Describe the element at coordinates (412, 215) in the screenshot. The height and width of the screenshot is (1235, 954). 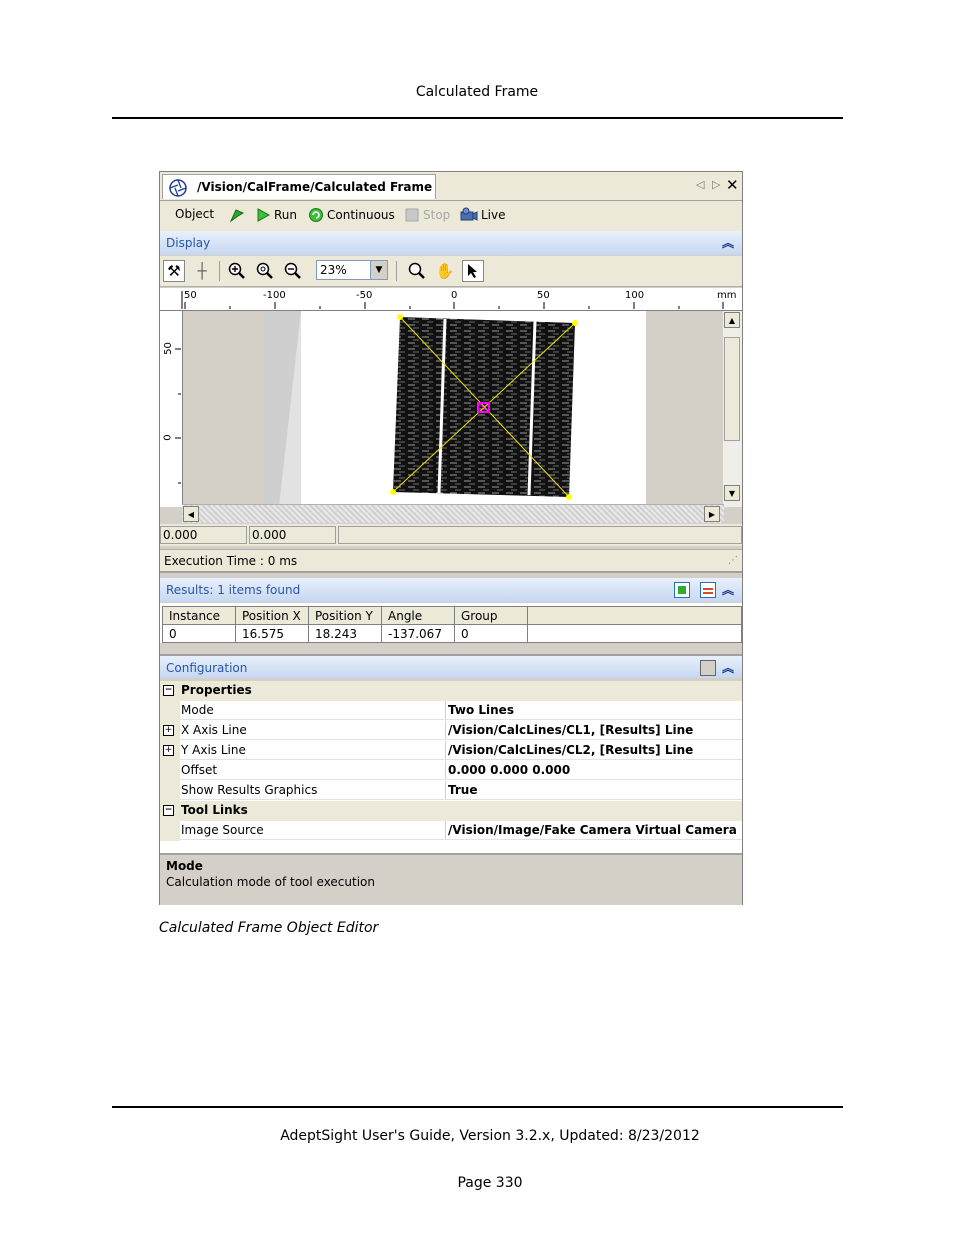
I see `stop-icon` at that location.